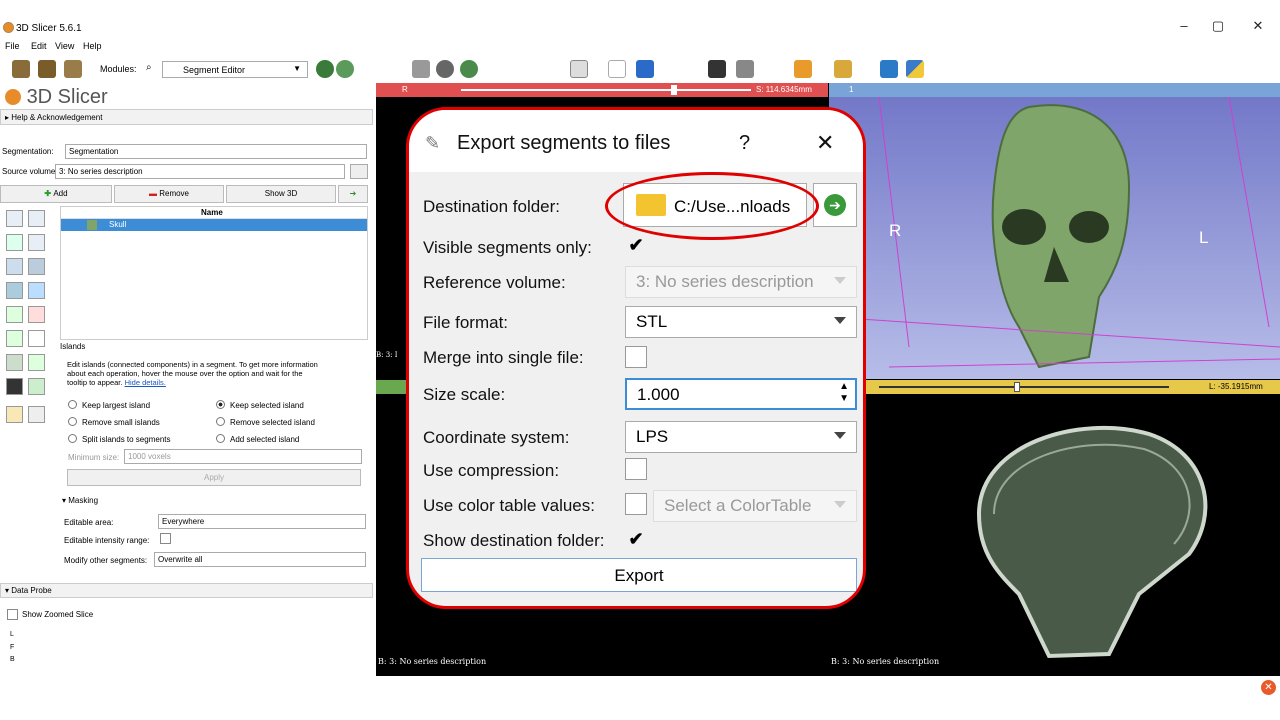 The height and width of the screenshot is (720, 1280). I want to click on yellow-slider-handle, so click(1017, 387).